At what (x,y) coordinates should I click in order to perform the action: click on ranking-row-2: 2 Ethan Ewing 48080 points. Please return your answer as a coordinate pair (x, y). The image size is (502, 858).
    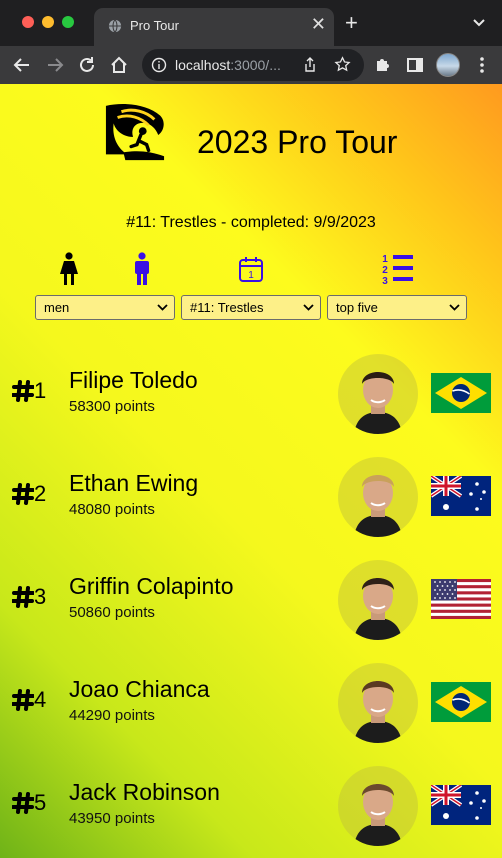
    Looking at the image, I should click on (251, 507).